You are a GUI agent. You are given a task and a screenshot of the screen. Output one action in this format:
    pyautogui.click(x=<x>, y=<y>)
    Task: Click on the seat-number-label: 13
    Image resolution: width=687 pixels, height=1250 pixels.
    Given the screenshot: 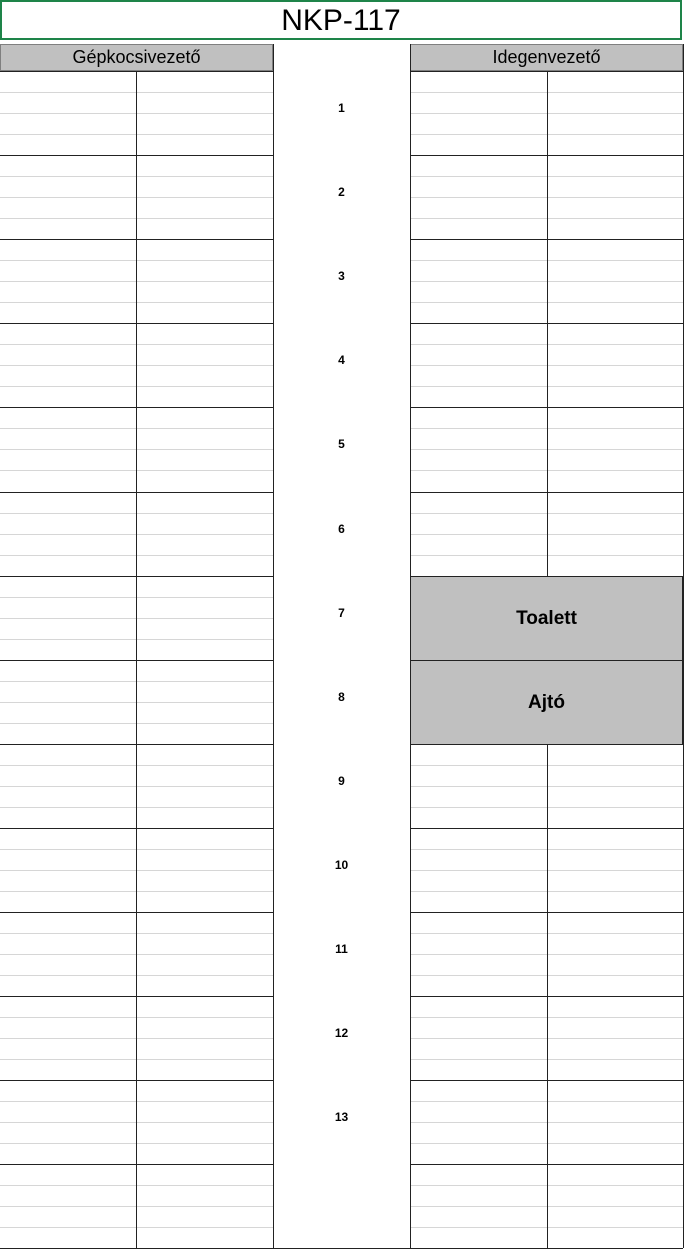 What is the action you would take?
    pyautogui.click(x=341, y=1117)
    